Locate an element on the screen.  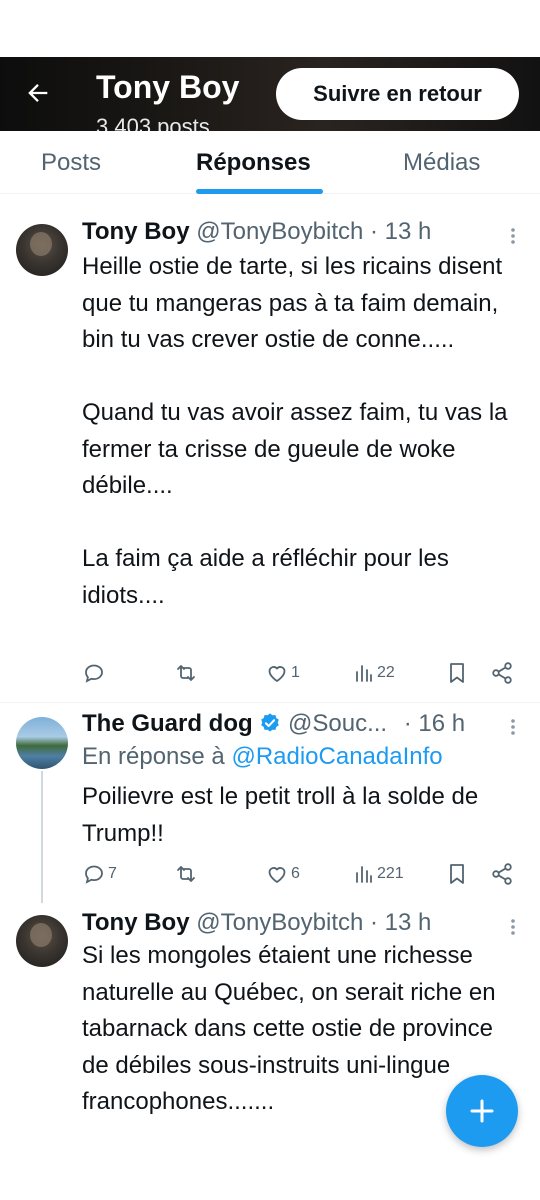
views-count: 22 is located at coordinates (386, 672).